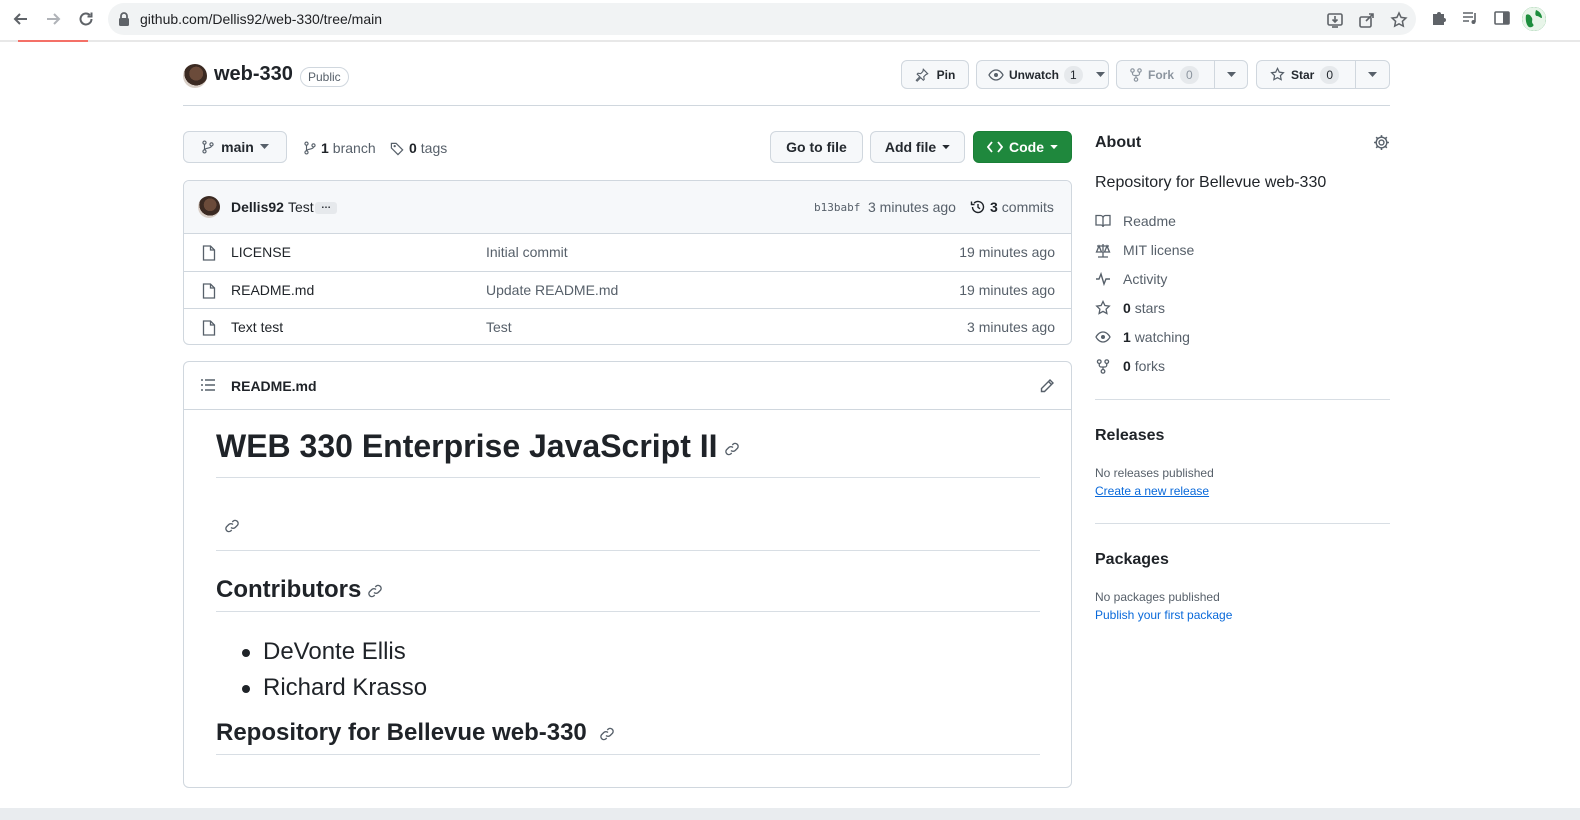  I want to click on committer-avatar, so click(209, 207).